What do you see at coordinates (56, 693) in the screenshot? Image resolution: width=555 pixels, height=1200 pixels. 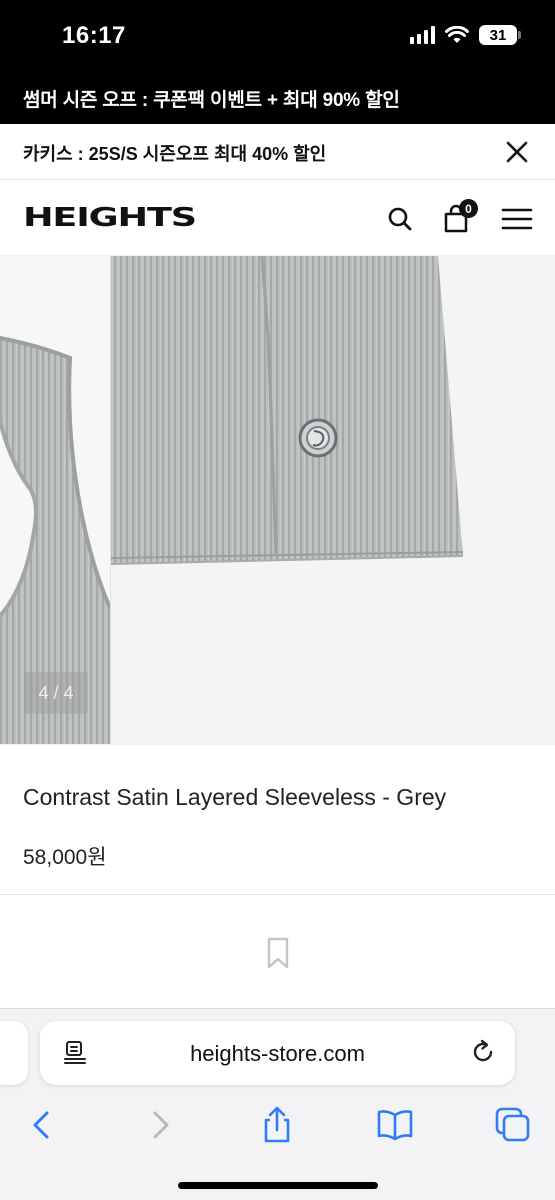 I see `image-counter: 4 / 4` at bounding box center [56, 693].